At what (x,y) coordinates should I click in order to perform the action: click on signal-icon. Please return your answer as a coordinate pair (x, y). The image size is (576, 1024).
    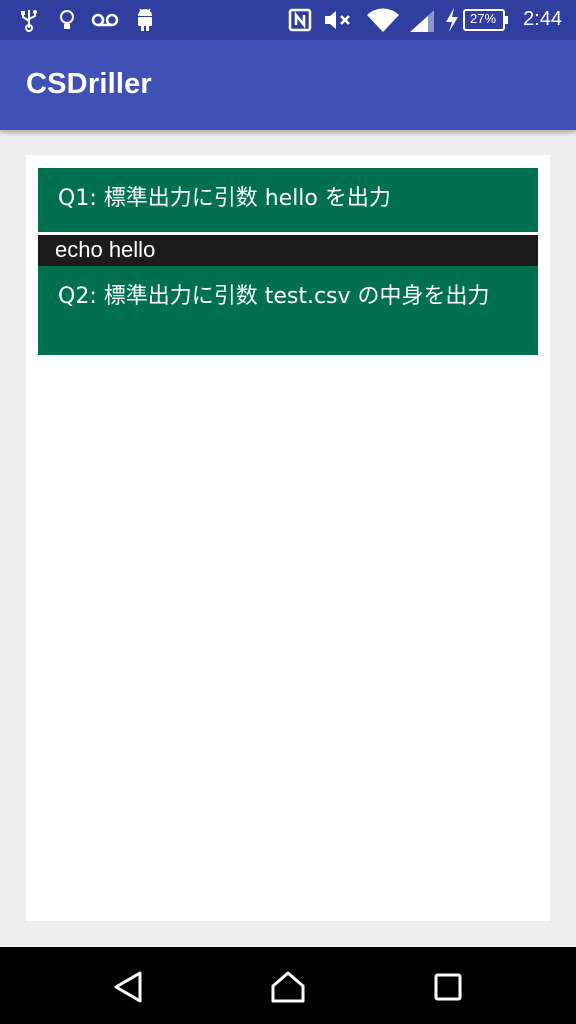
    Looking at the image, I should click on (422, 21).